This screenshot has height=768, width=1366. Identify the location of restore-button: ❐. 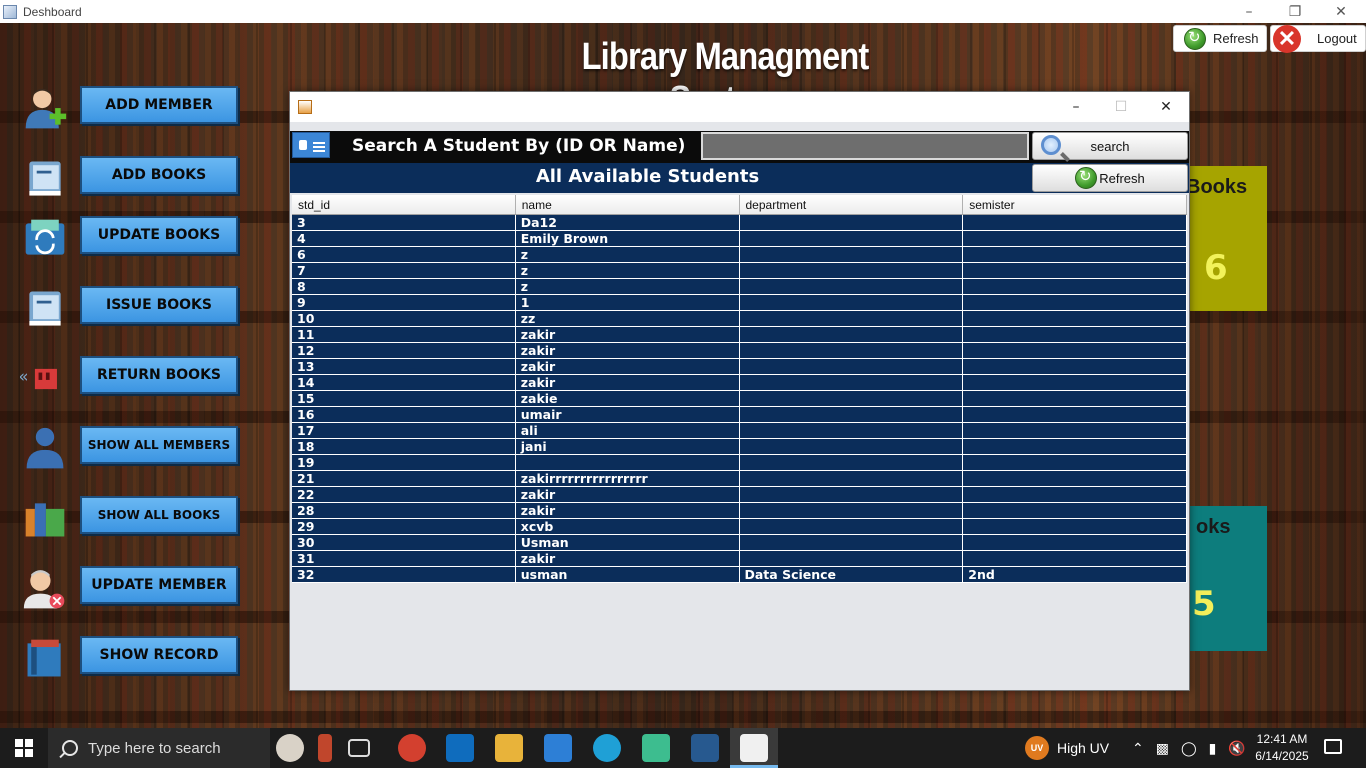
(1295, 11).